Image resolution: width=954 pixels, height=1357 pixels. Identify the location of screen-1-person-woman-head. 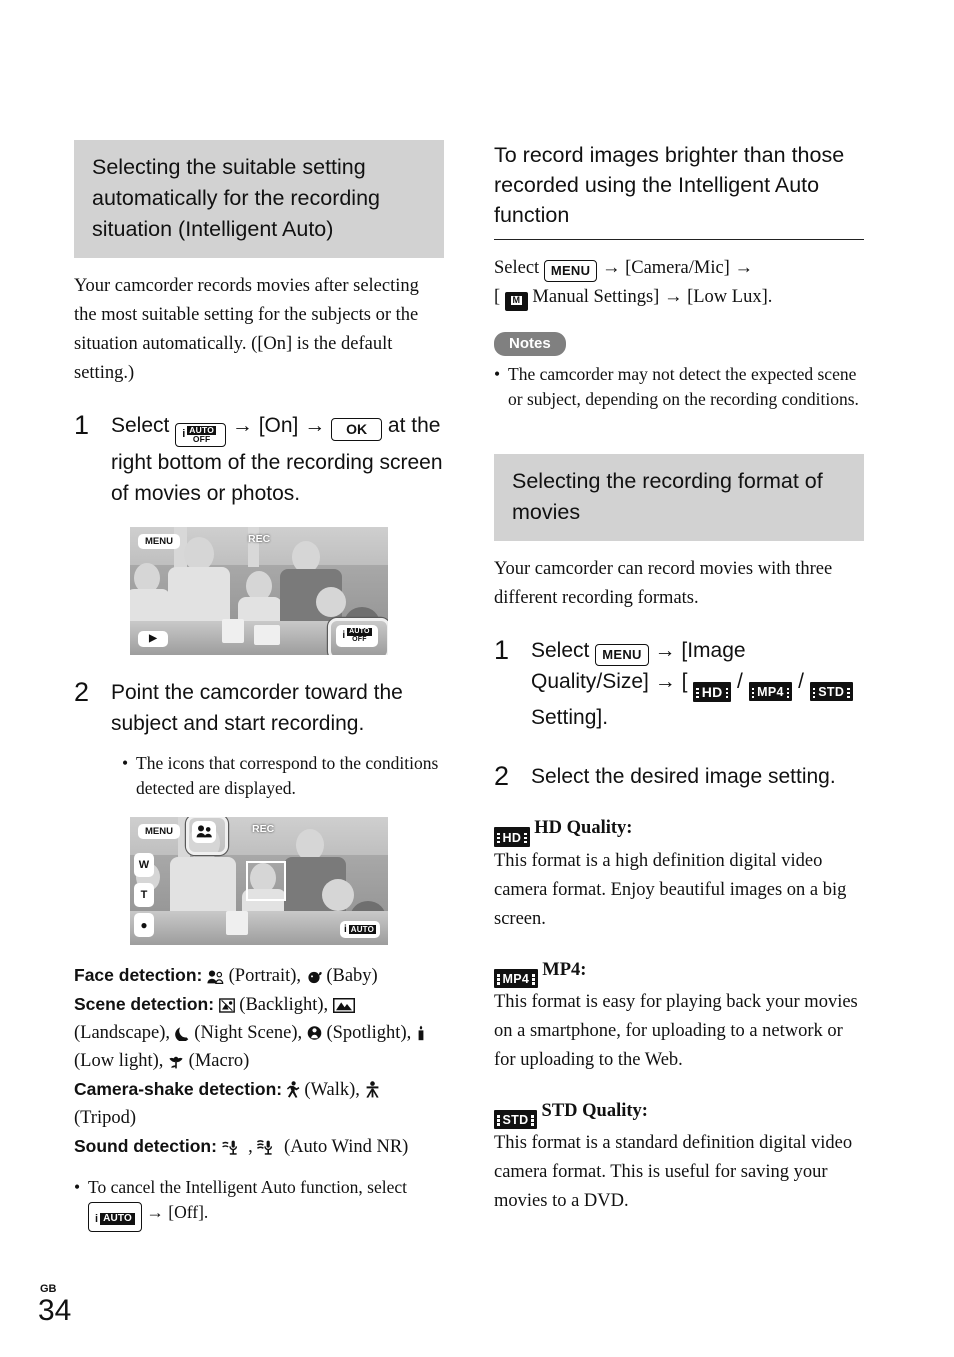
(331, 601).